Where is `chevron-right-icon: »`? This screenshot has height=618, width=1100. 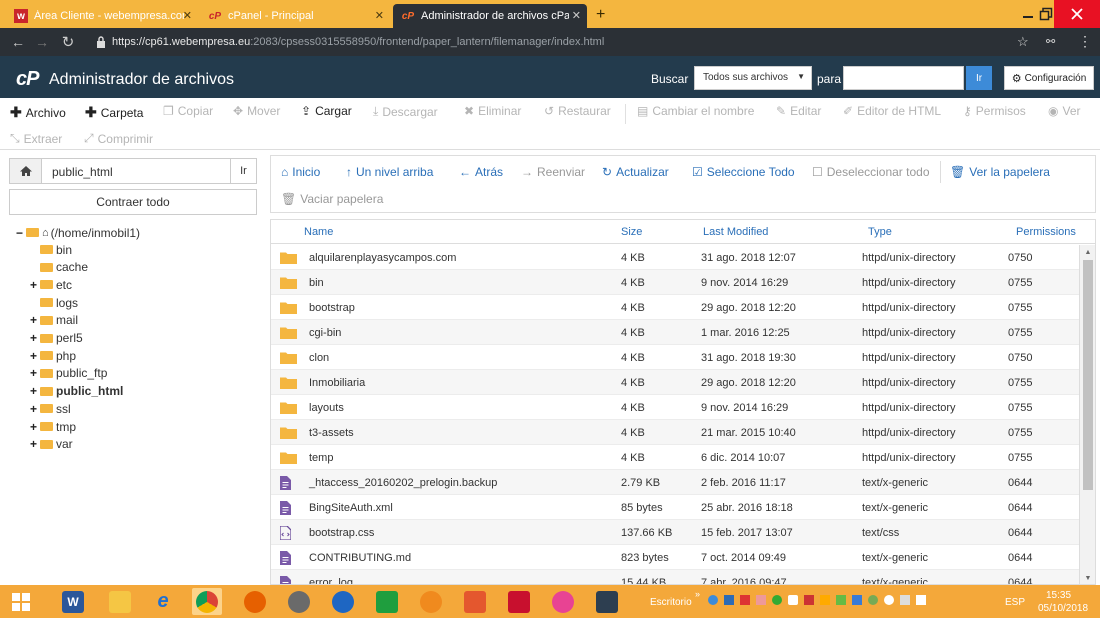 chevron-right-icon: » is located at coordinates (697, 594).